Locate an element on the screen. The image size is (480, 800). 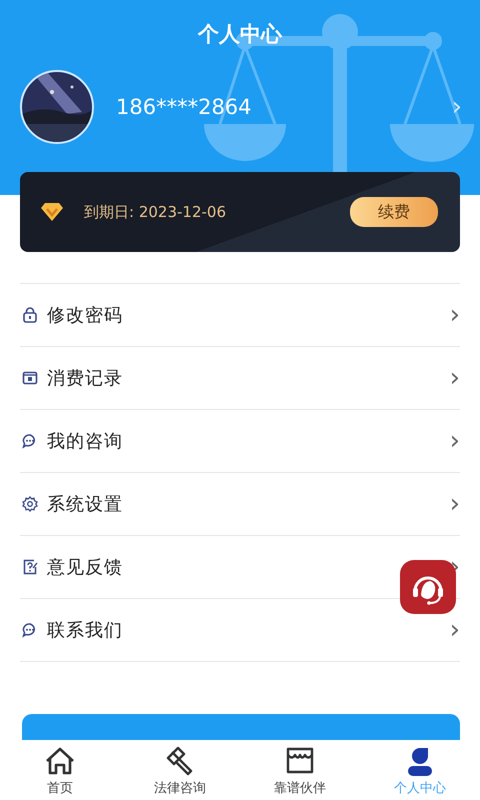
customer-service-button is located at coordinates (428, 587).